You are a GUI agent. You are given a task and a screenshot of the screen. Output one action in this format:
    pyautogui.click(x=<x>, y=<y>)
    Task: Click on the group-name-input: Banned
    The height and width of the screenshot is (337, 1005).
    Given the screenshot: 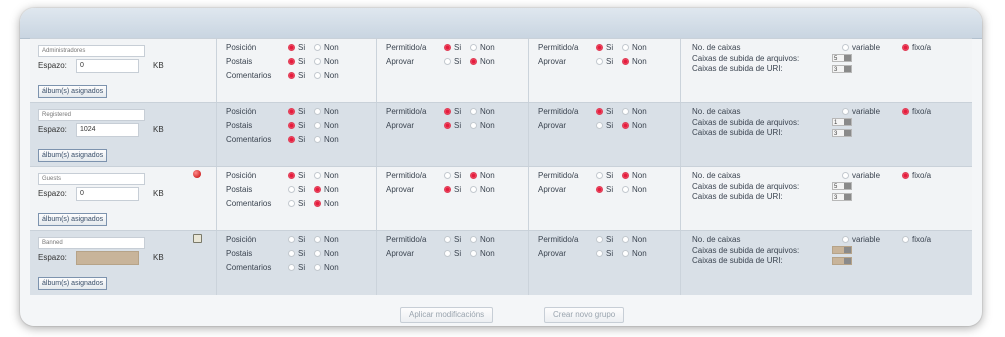 What is the action you would take?
    pyautogui.click(x=91, y=243)
    